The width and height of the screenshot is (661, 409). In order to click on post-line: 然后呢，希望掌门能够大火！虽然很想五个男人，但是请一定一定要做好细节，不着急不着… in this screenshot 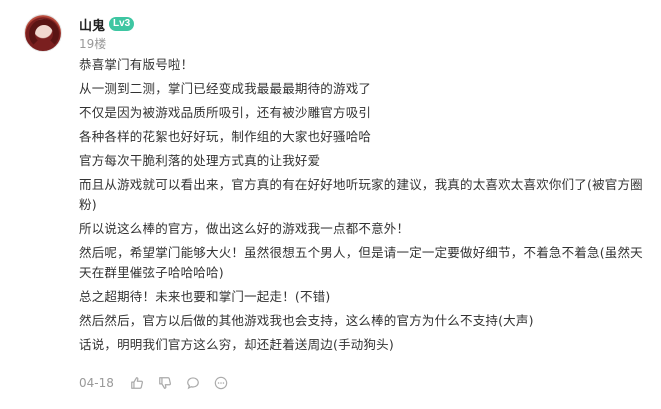, I will do `click(361, 262)`.